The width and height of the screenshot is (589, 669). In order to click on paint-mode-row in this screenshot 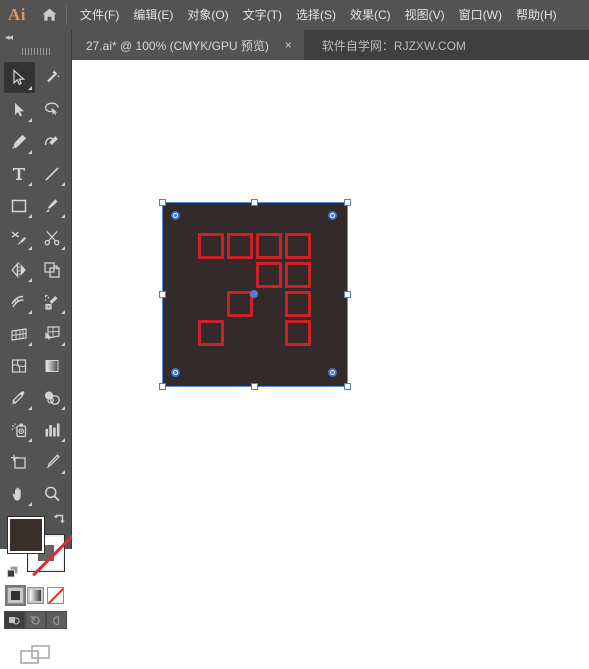, I will do `click(35, 595)`.